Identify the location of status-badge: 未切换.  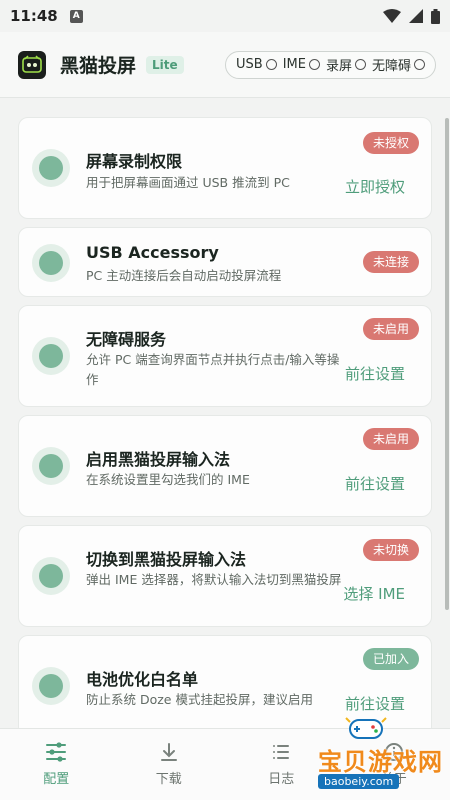
(390, 550).